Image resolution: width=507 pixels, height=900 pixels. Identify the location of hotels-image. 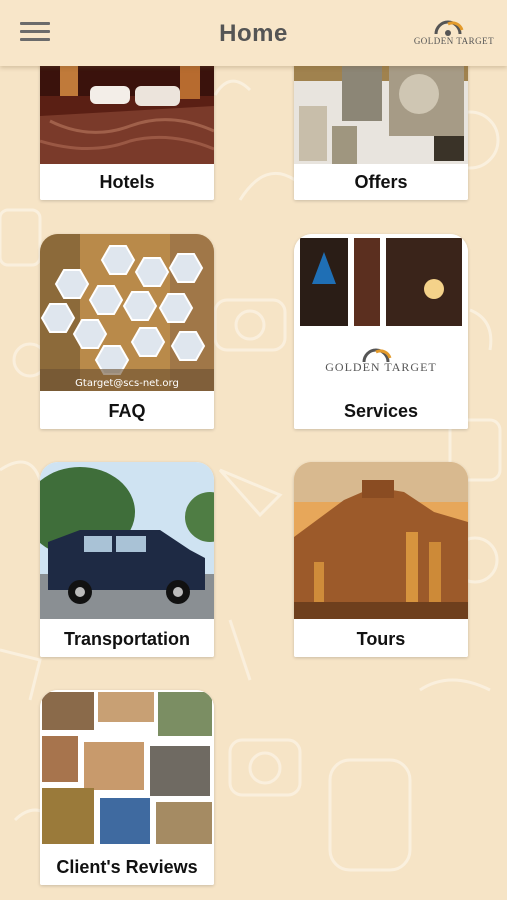
(127, 115).